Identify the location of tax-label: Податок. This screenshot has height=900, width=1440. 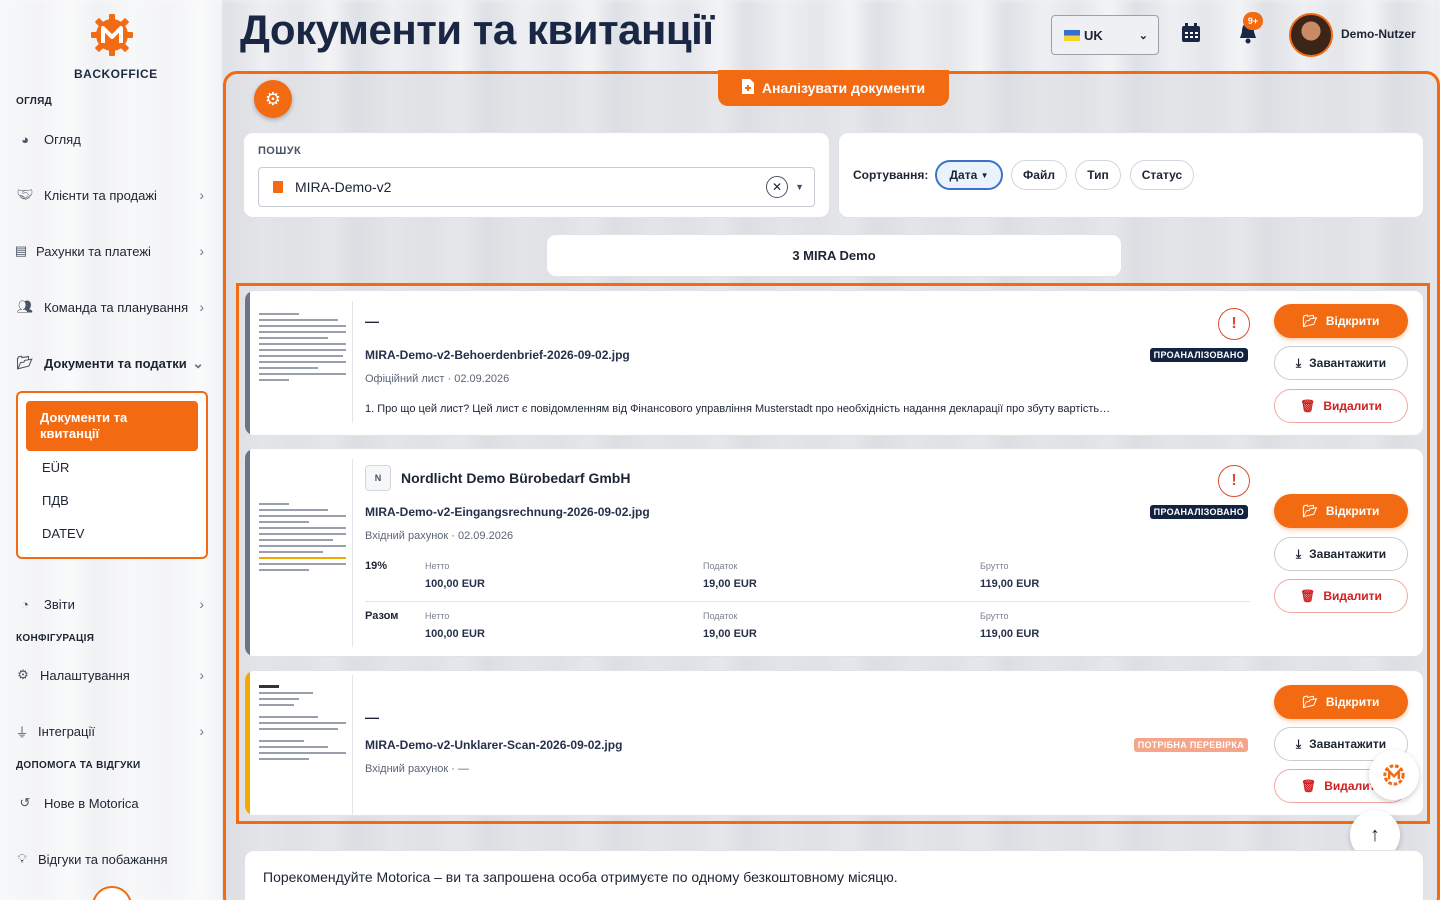
(720, 616).